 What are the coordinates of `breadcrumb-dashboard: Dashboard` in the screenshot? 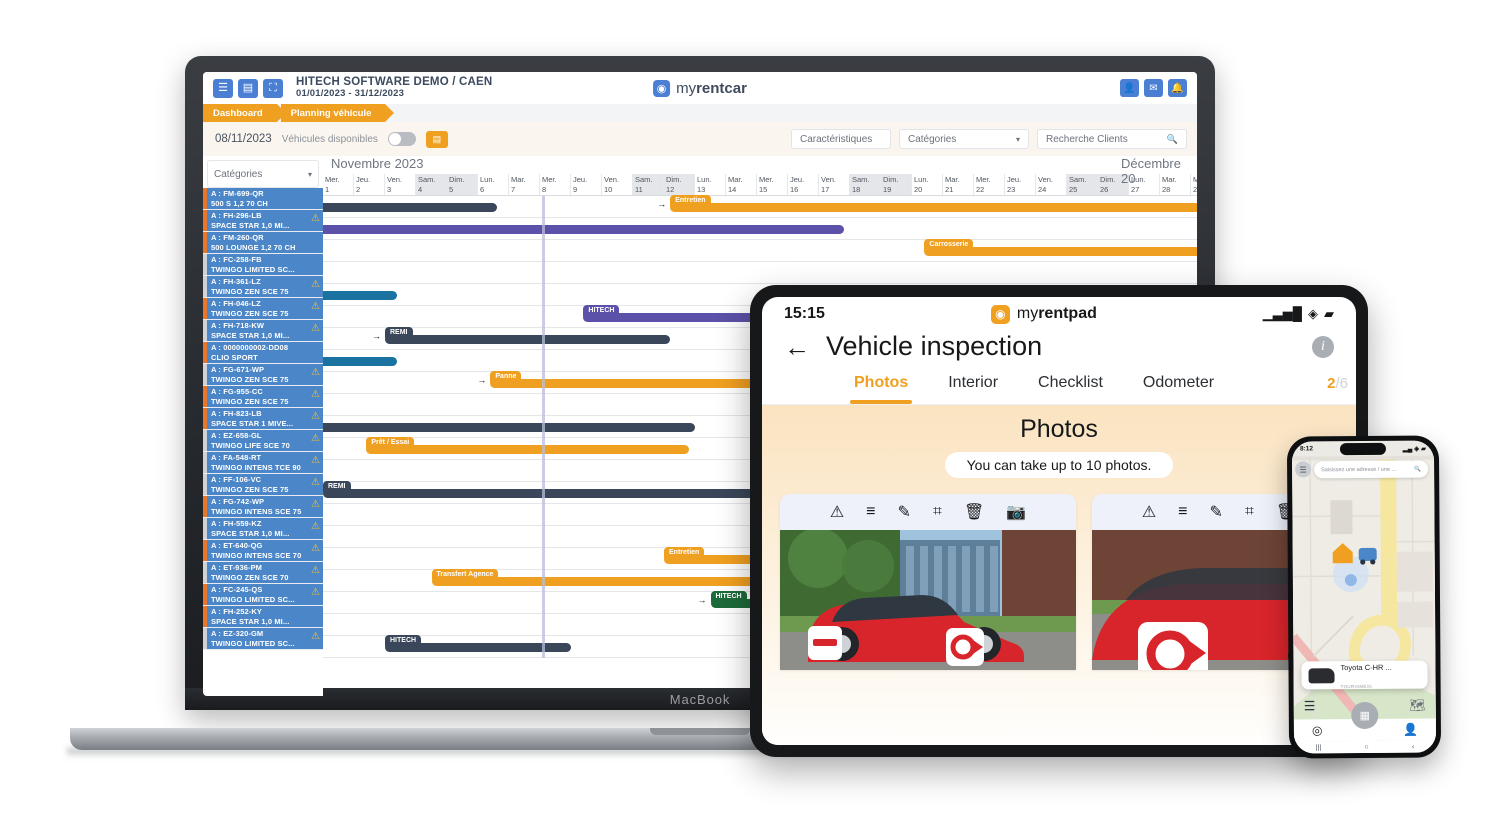 It's located at (244, 113).